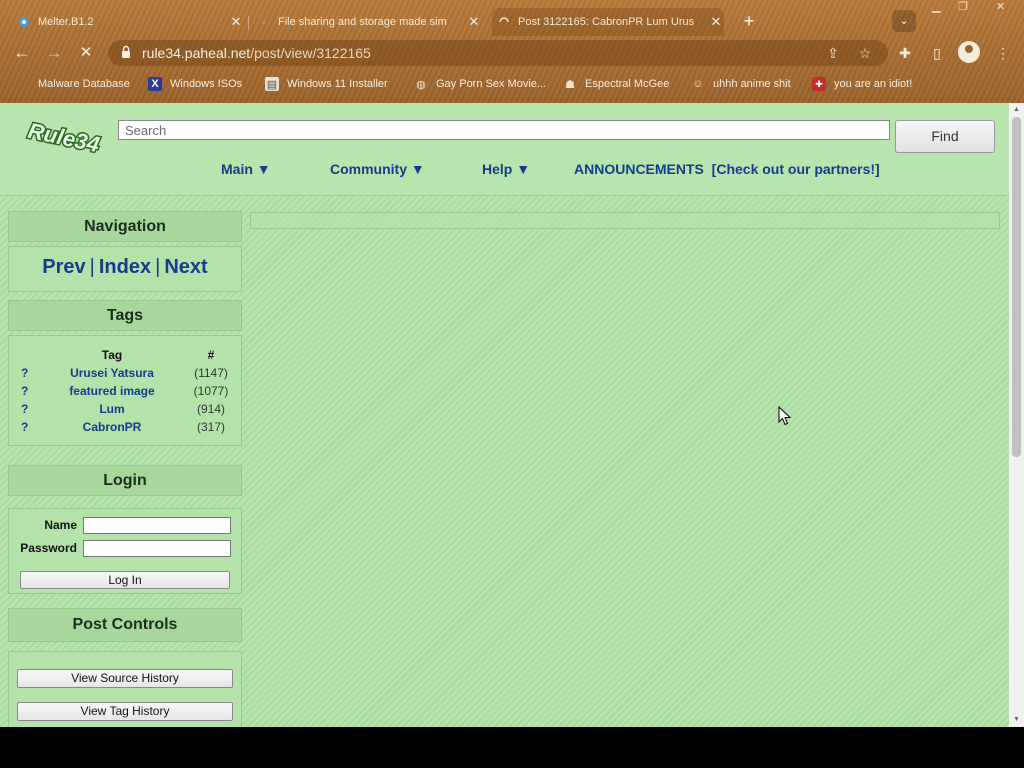  What do you see at coordinates (211, 355) in the screenshot?
I see `count-column-header: #` at bounding box center [211, 355].